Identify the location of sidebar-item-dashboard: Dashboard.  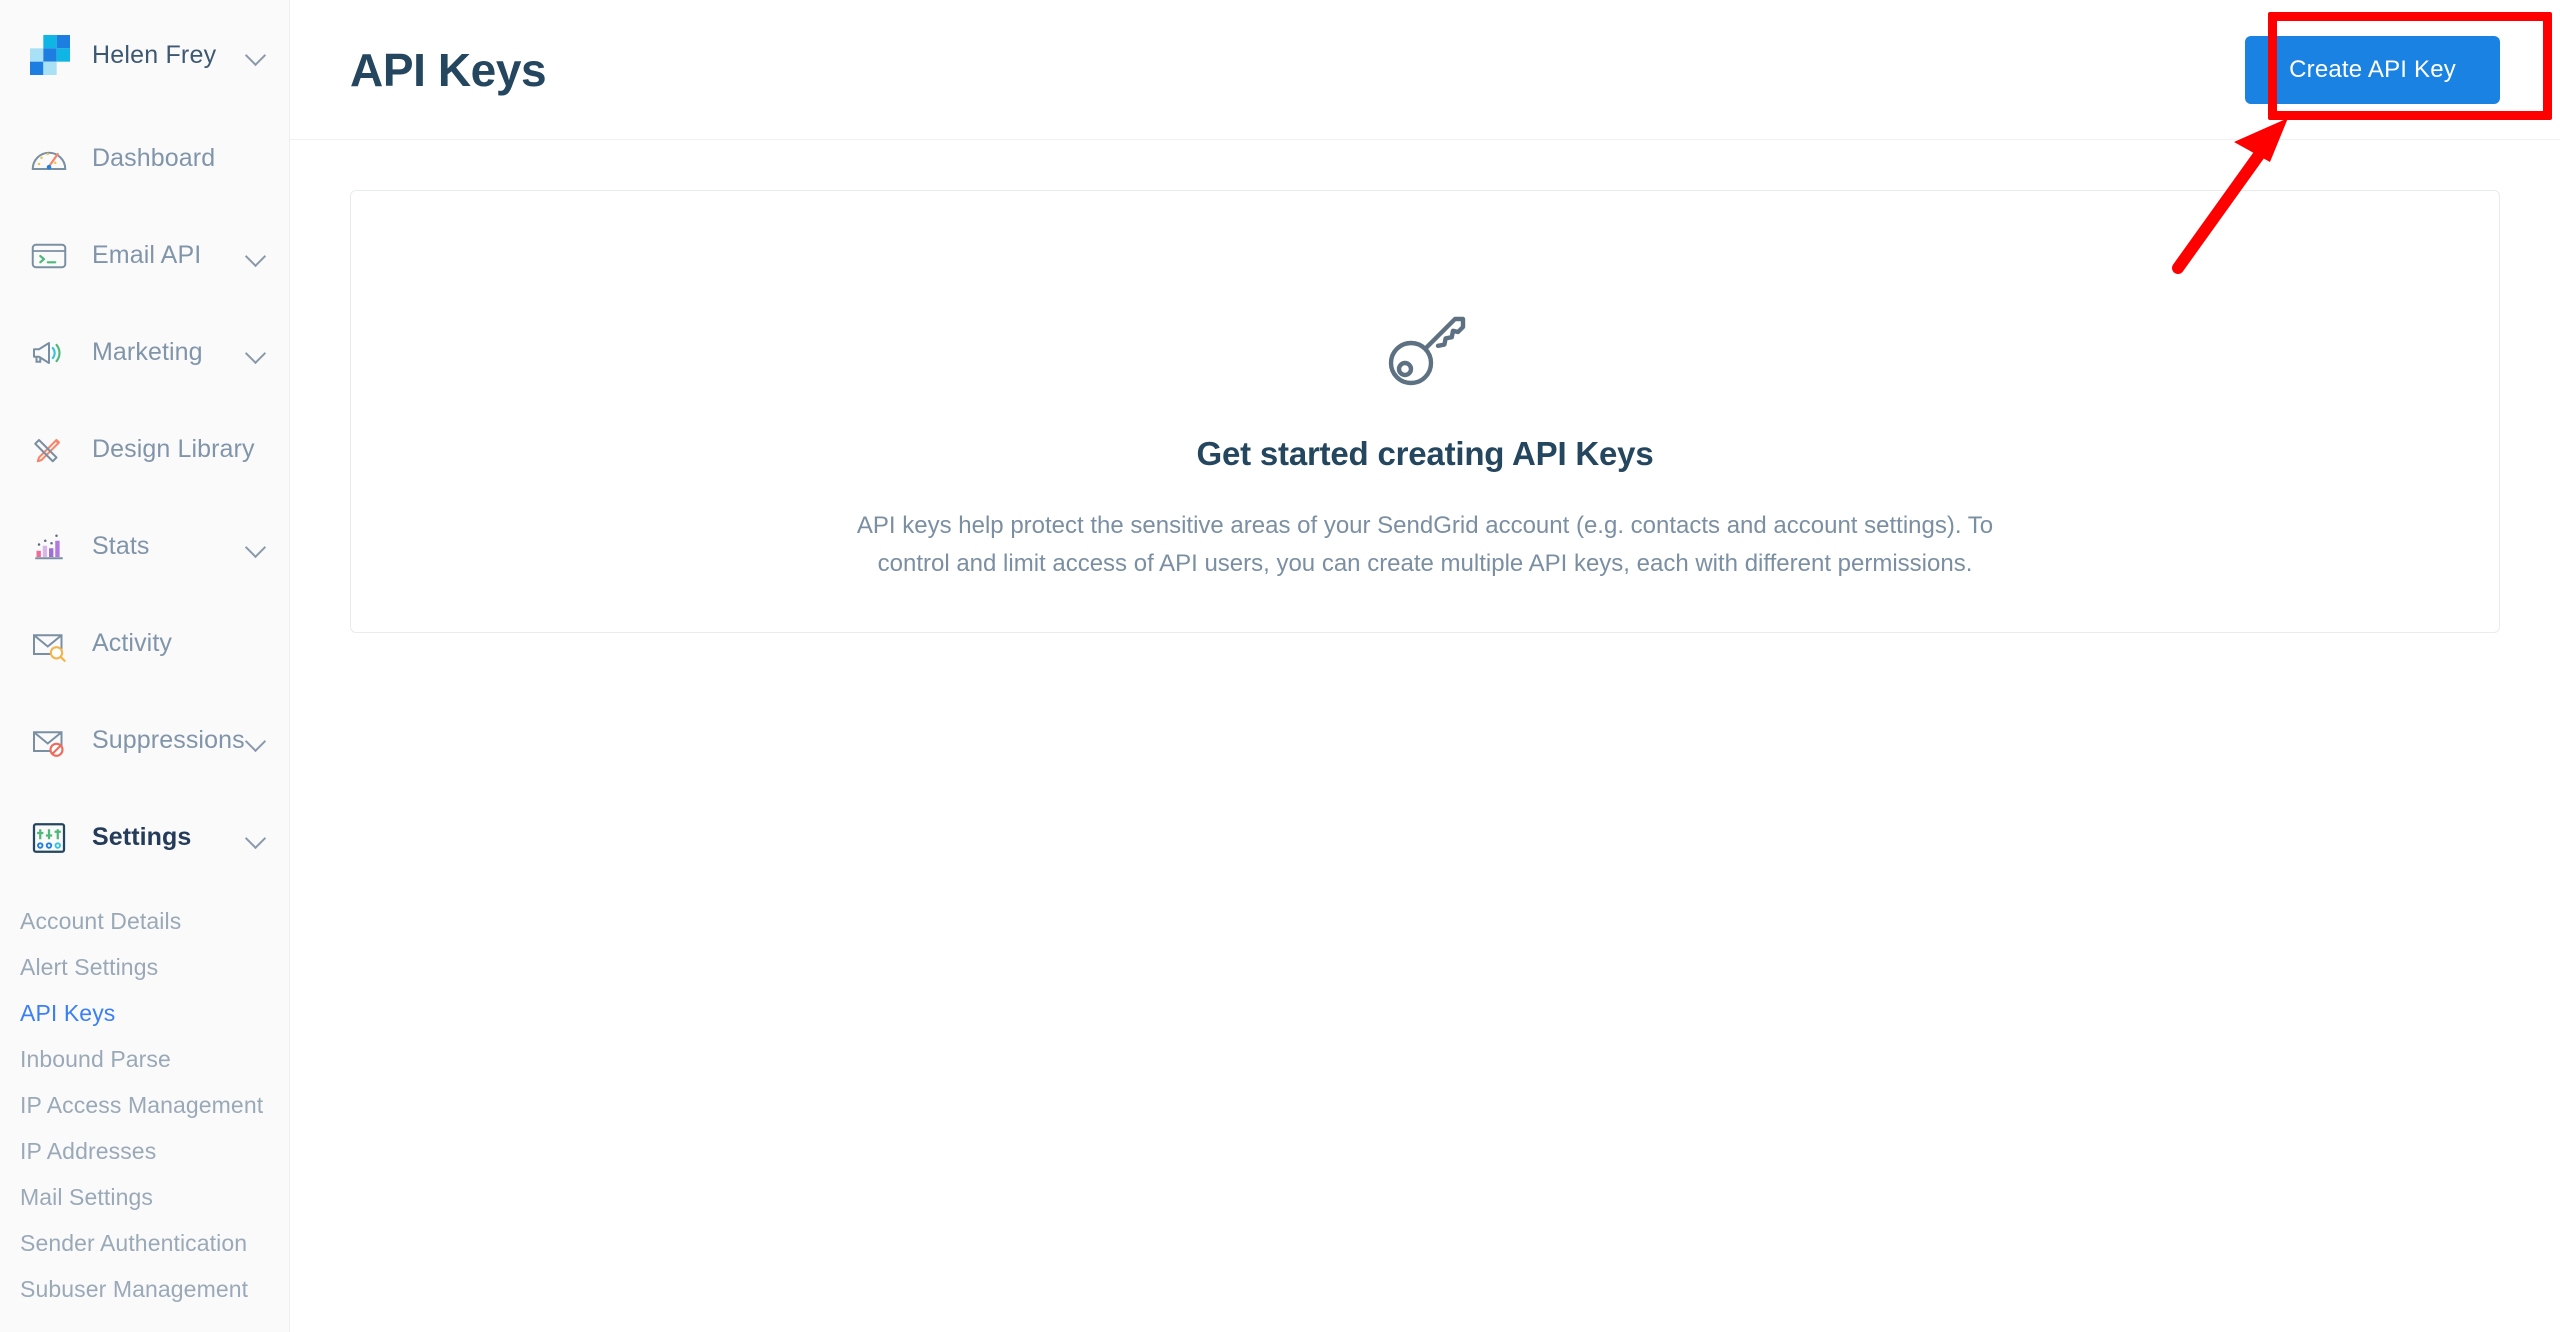
(144, 158).